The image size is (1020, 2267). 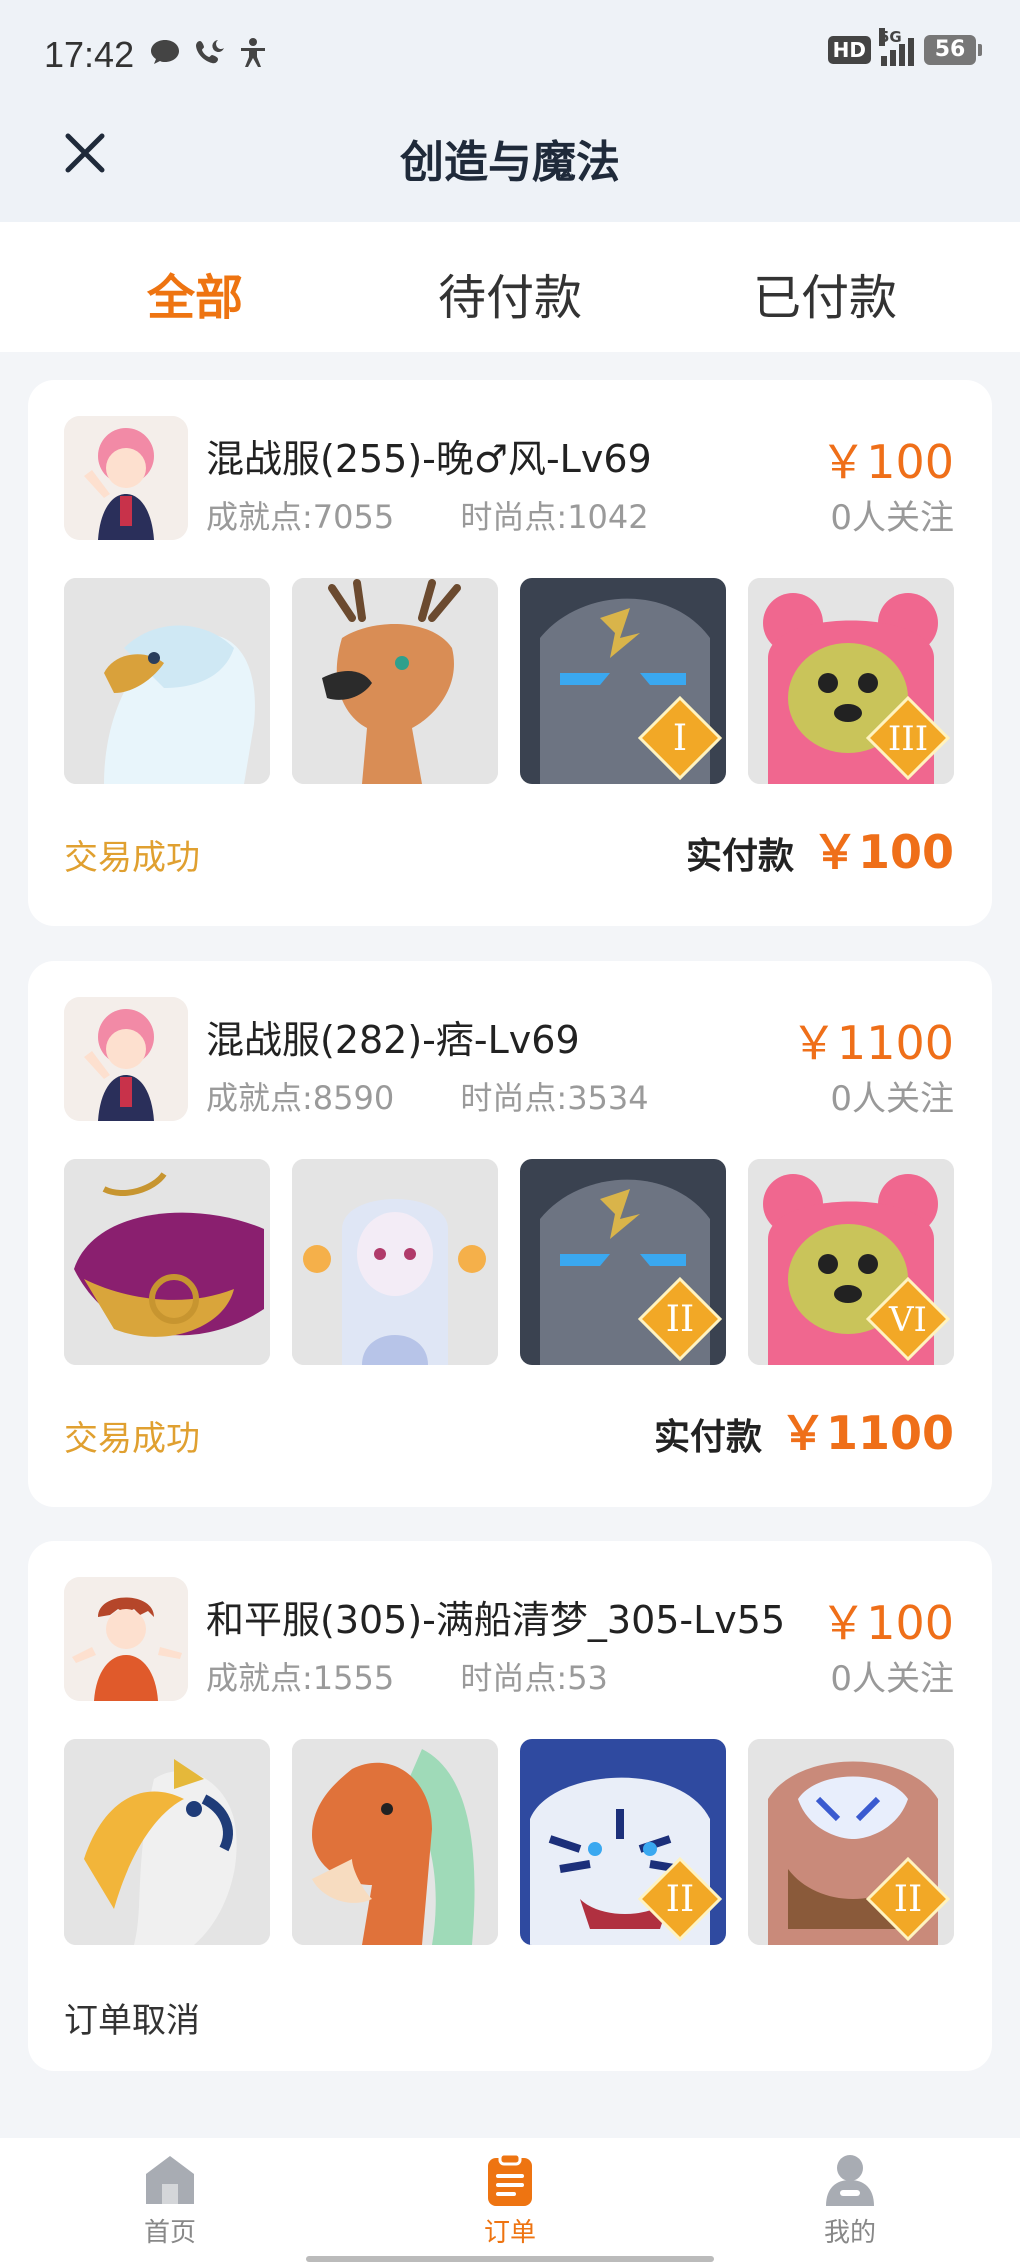 What do you see at coordinates (953, 50) in the screenshot?
I see `battery-icon: 56` at bounding box center [953, 50].